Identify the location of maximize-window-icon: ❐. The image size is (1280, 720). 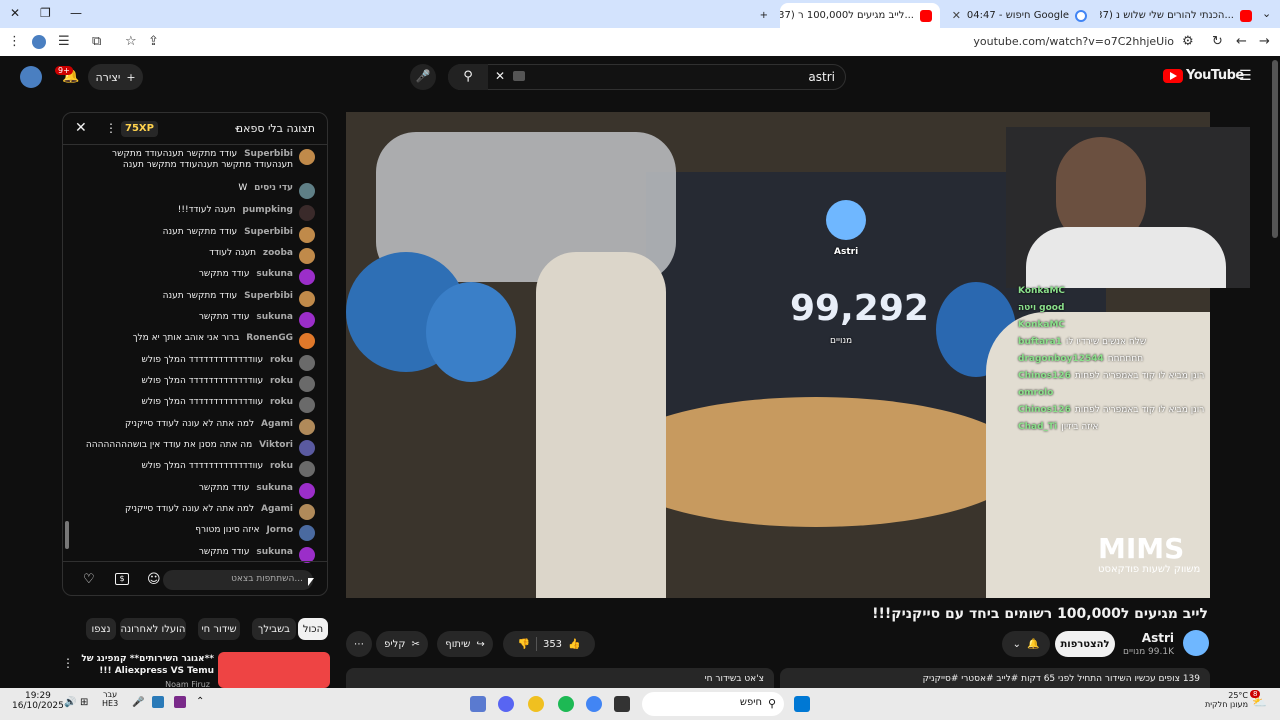
(45, 13).